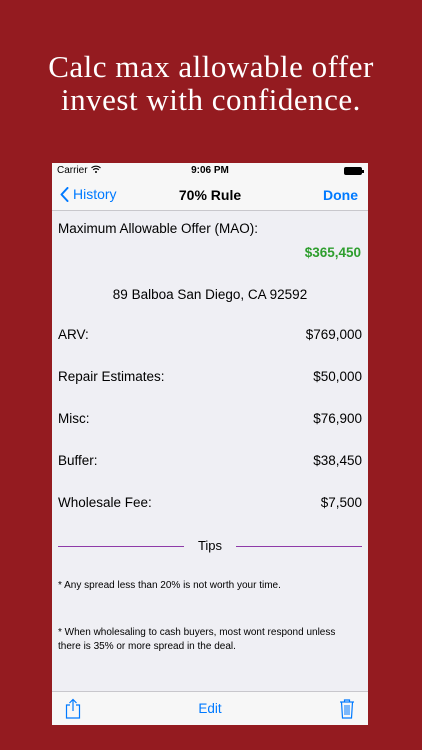 The width and height of the screenshot is (422, 750). I want to click on row-value: $38,450, so click(337, 460).